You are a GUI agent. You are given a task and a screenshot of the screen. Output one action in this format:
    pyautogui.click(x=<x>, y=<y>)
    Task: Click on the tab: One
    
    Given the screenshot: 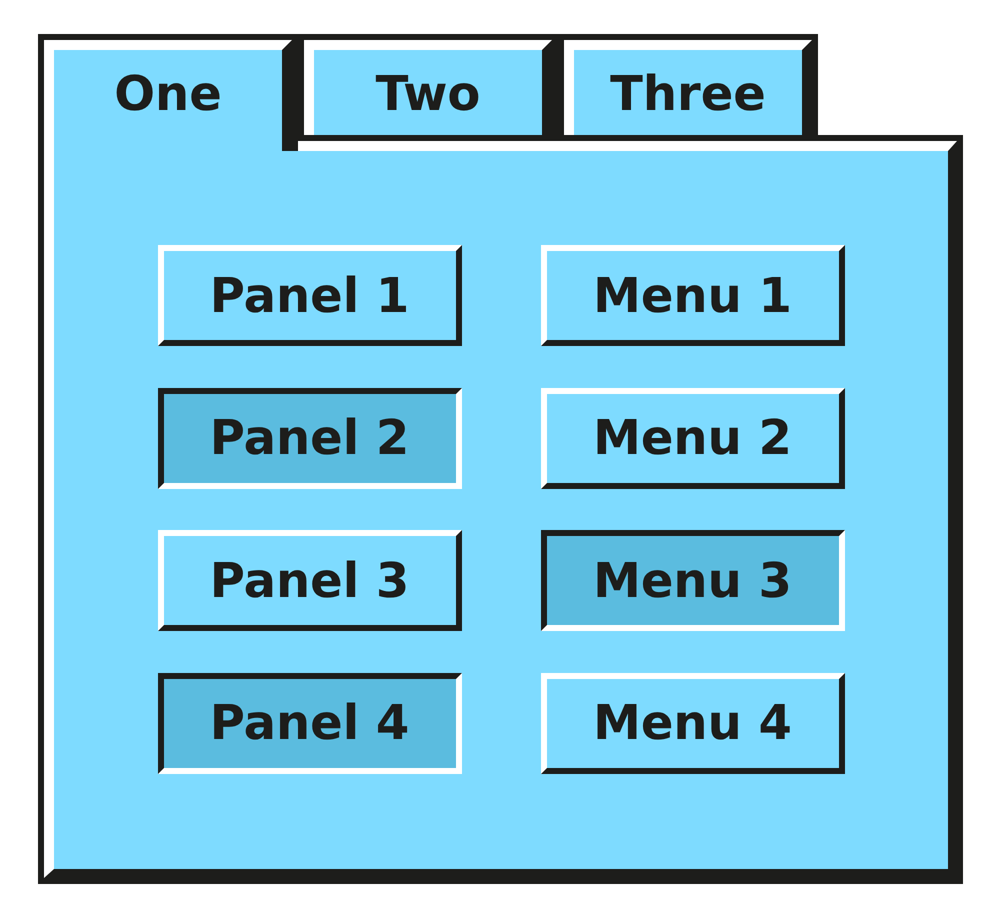 What is the action you would take?
    pyautogui.click(x=168, y=92)
    